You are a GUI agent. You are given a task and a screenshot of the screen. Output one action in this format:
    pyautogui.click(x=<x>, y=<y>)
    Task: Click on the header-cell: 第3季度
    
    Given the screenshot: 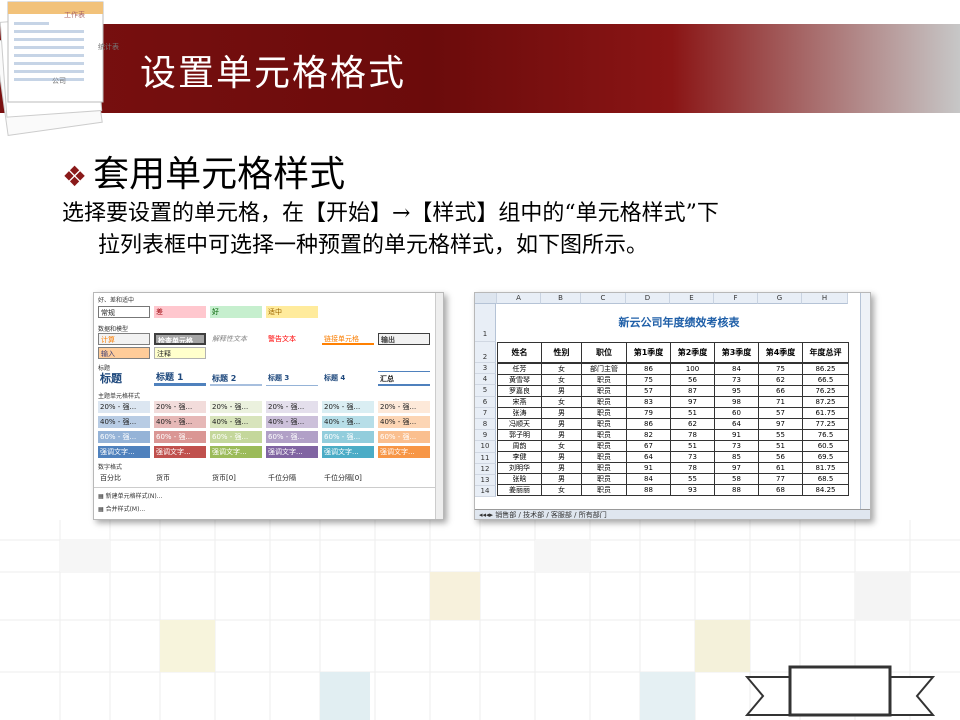 What is the action you would take?
    pyautogui.click(x=736, y=353)
    